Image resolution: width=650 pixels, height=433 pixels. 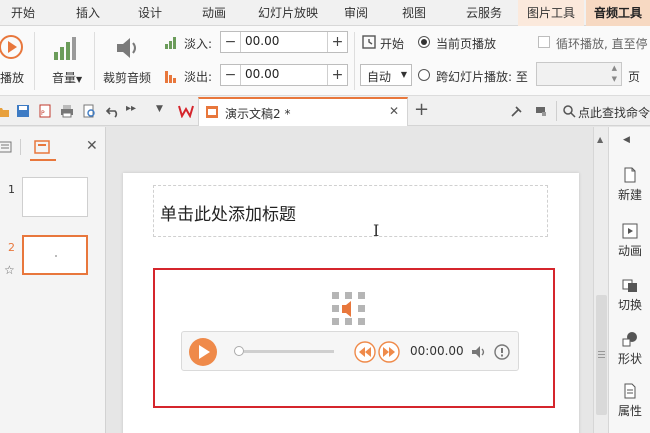 What do you see at coordinates (389, 352) in the screenshot?
I see `fast-forward-button` at bounding box center [389, 352].